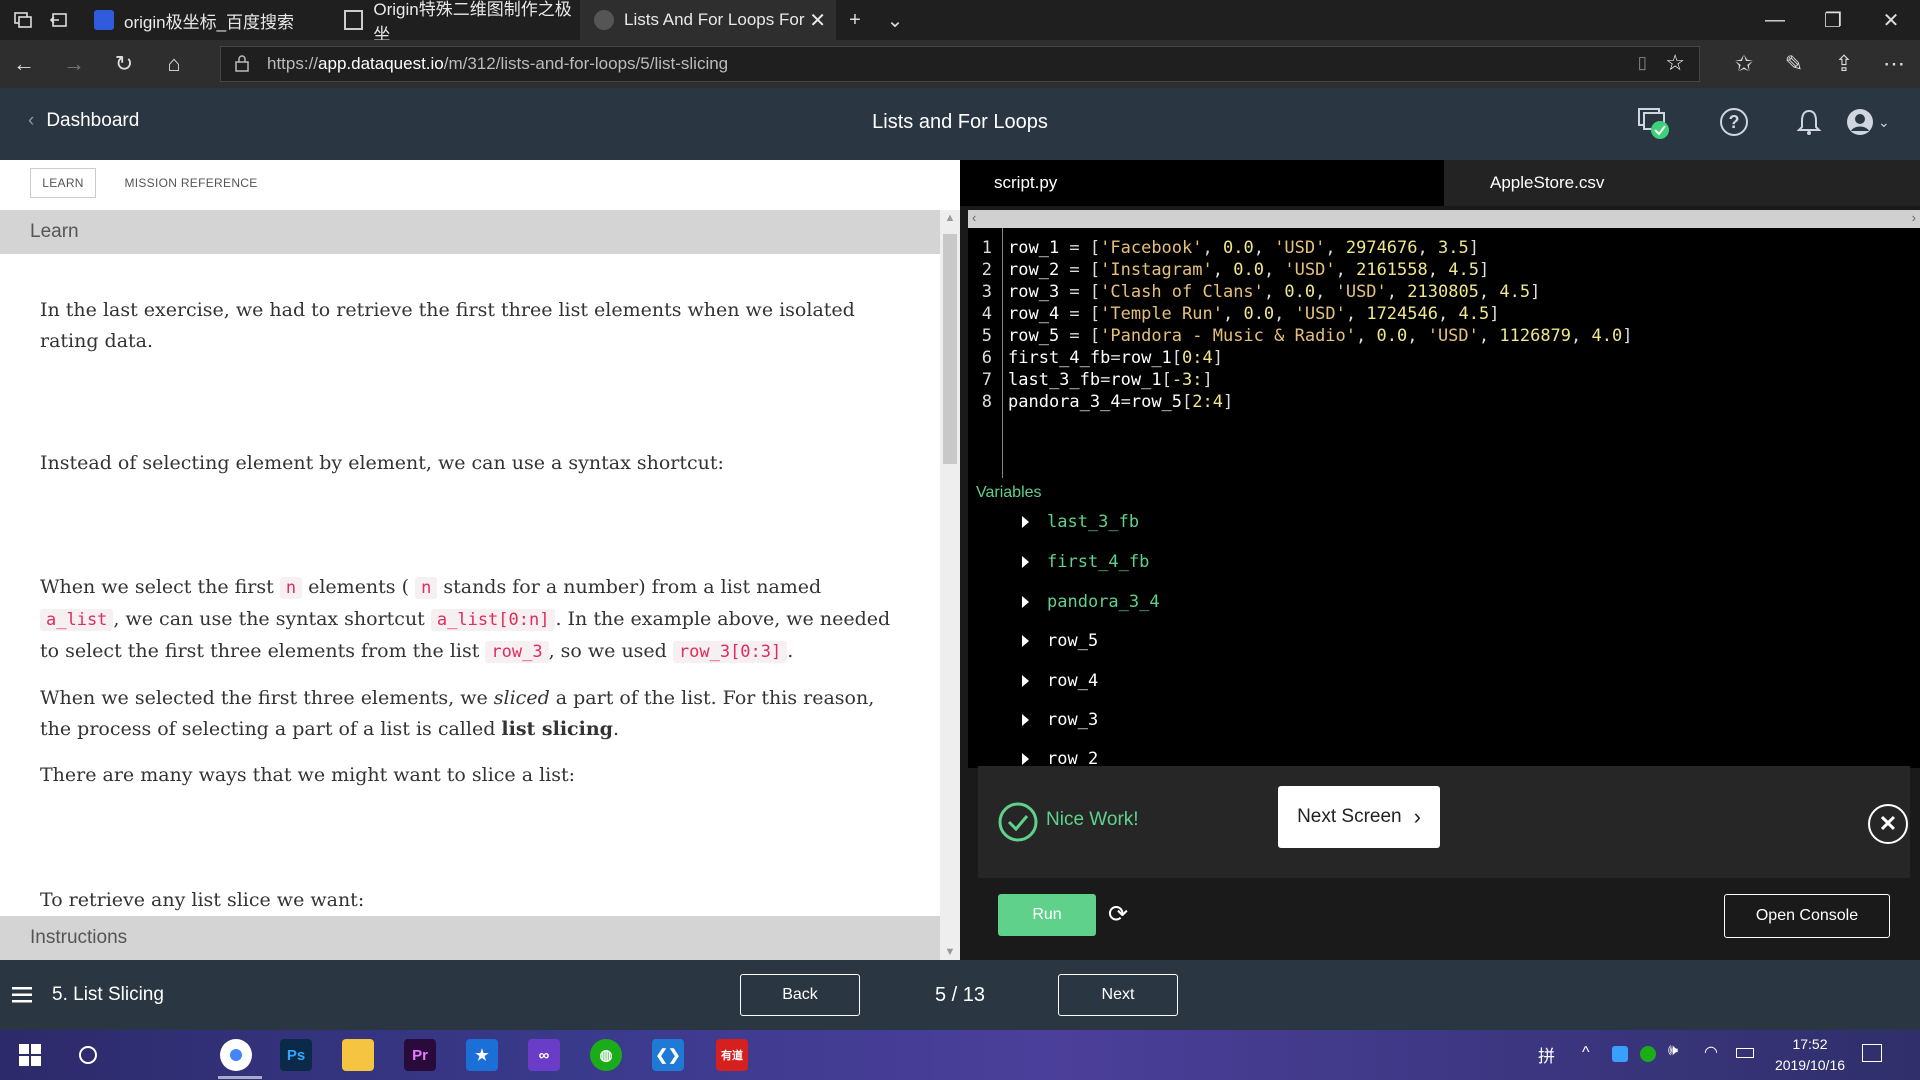 Image resolution: width=1920 pixels, height=1080 pixels. I want to click on ime-indicator: 拼, so click(1546, 1054).